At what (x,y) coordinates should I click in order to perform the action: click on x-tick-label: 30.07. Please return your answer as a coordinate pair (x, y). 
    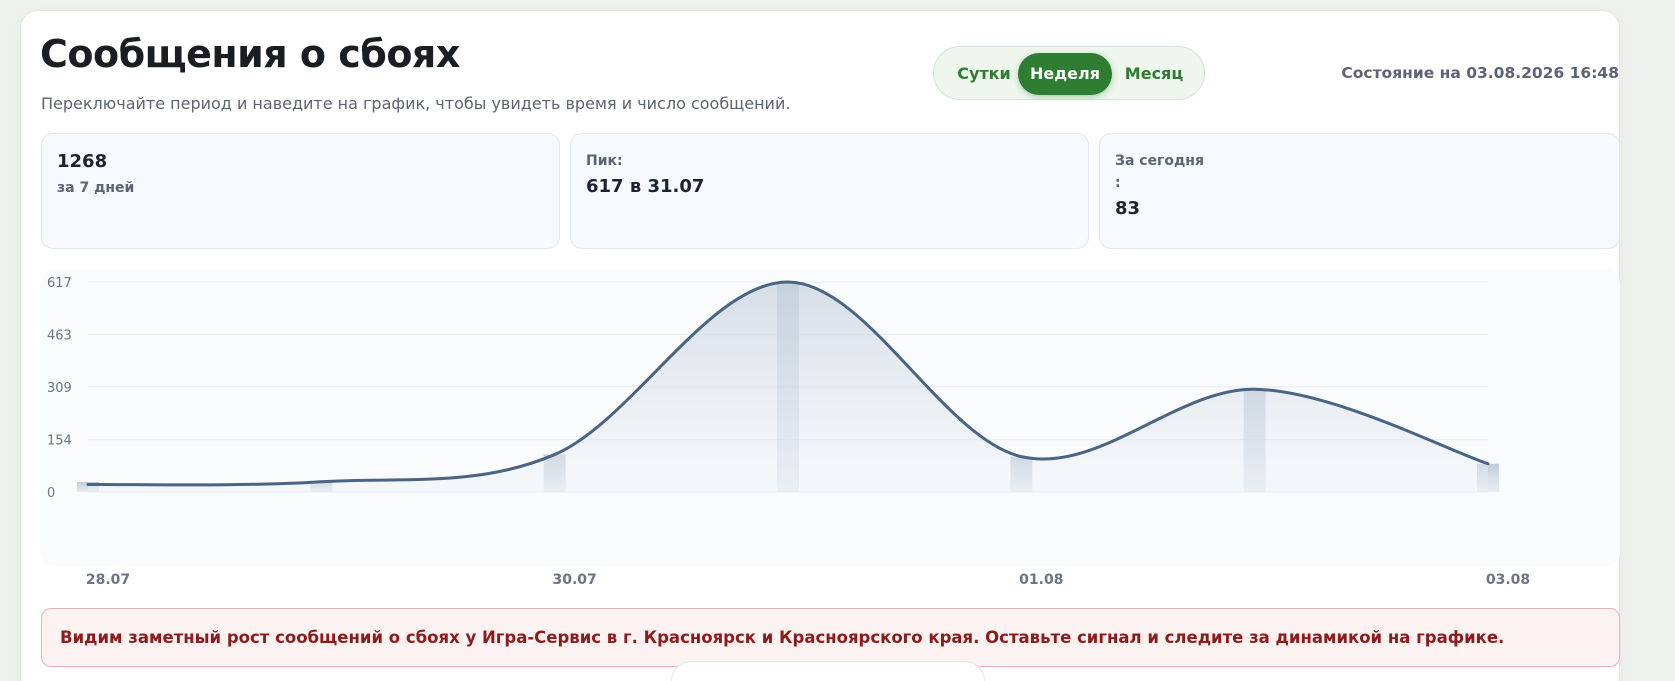
    Looking at the image, I should click on (574, 580).